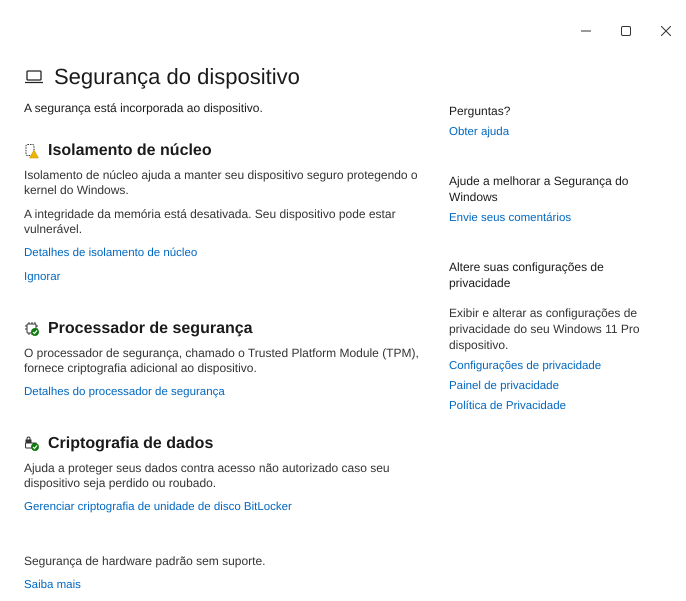  What do you see at coordinates (158, 507) in the screenshot?
I see `section-link: Gerenciar criptografia de unidade de disco BitLocker` at bounding box center [158, 507].